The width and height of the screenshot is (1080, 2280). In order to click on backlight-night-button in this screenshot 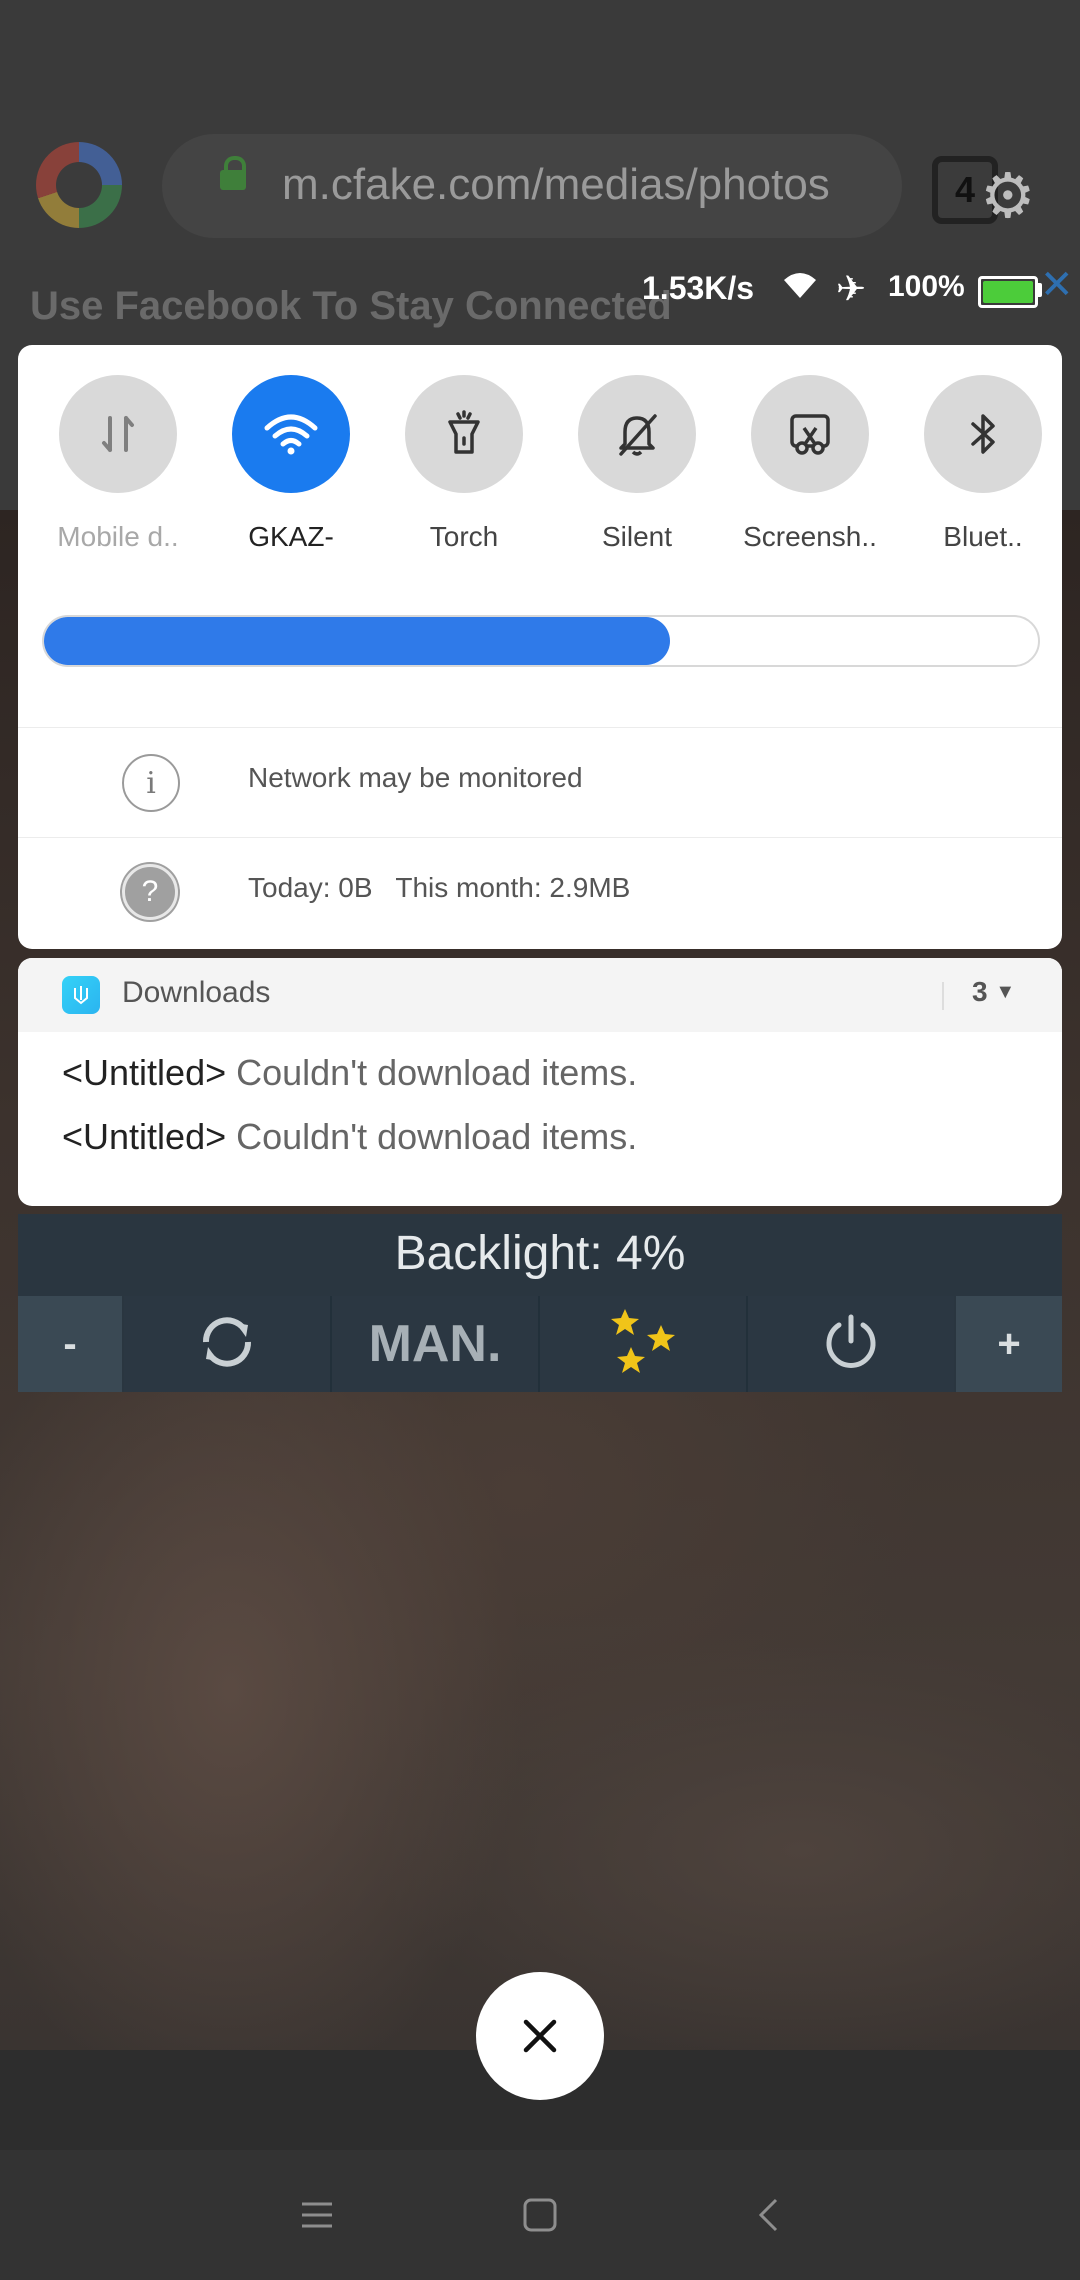, I will do `click(643, 1344)`.